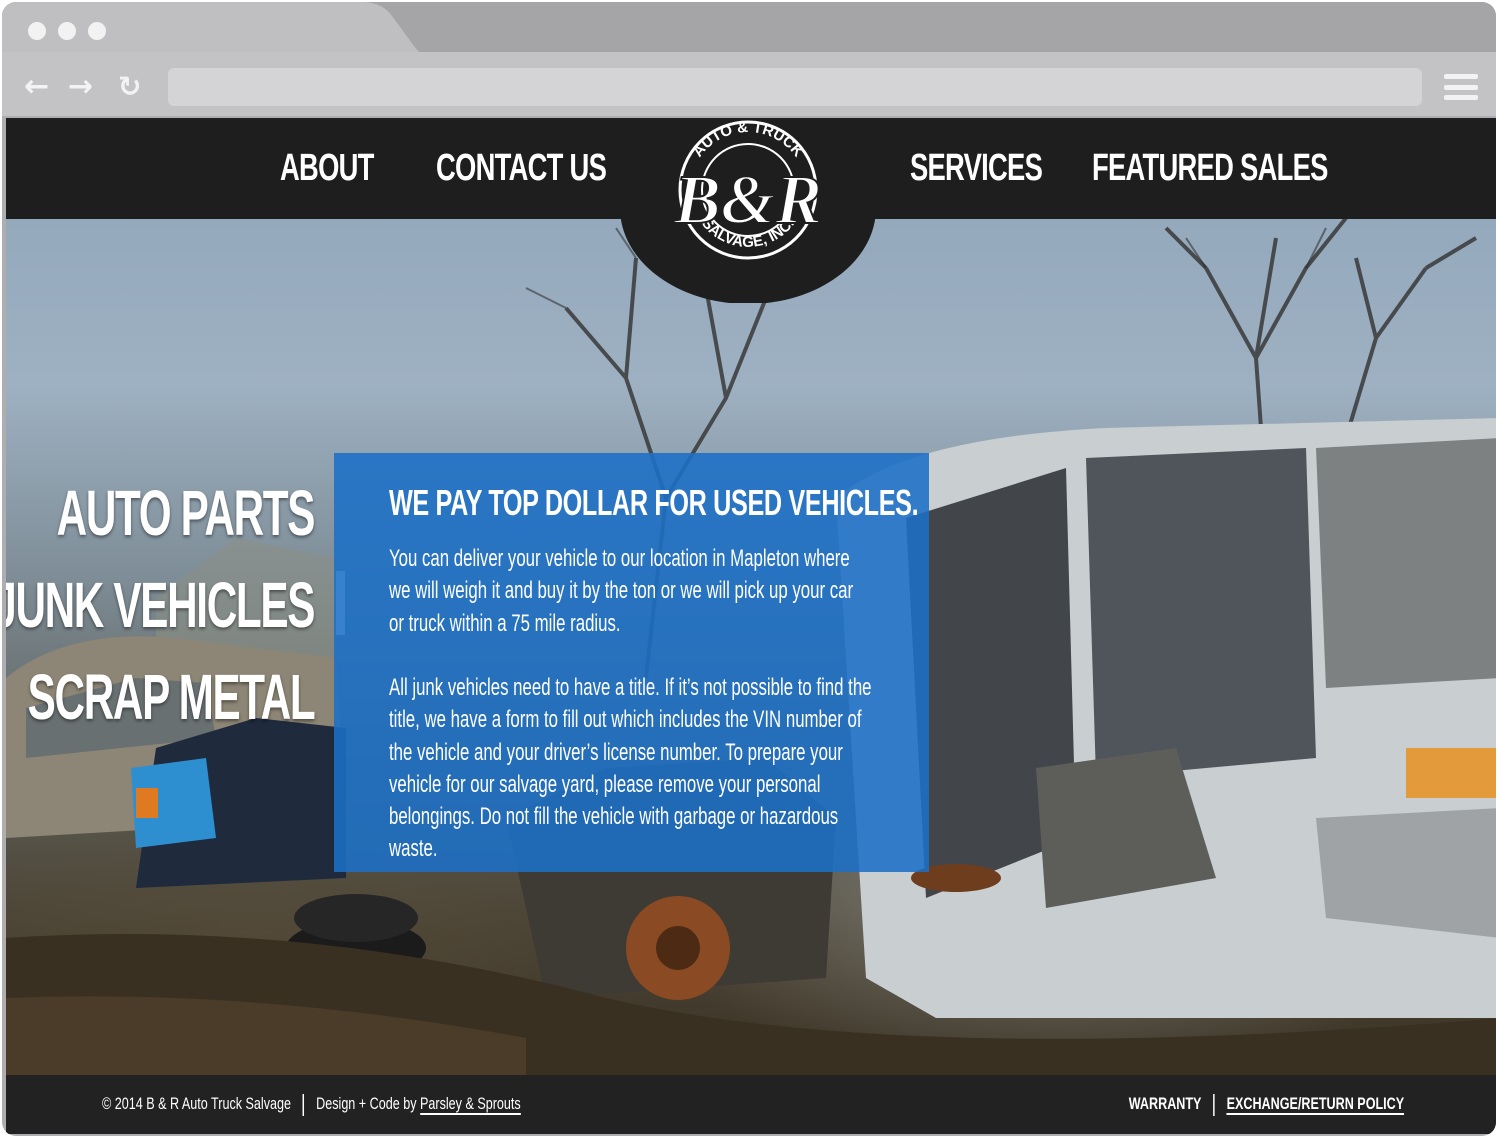 The height and width of the screenshot is (1138, 1500). I want to click on credit-link: Parsley & Sprouts, so click(470, 1104).